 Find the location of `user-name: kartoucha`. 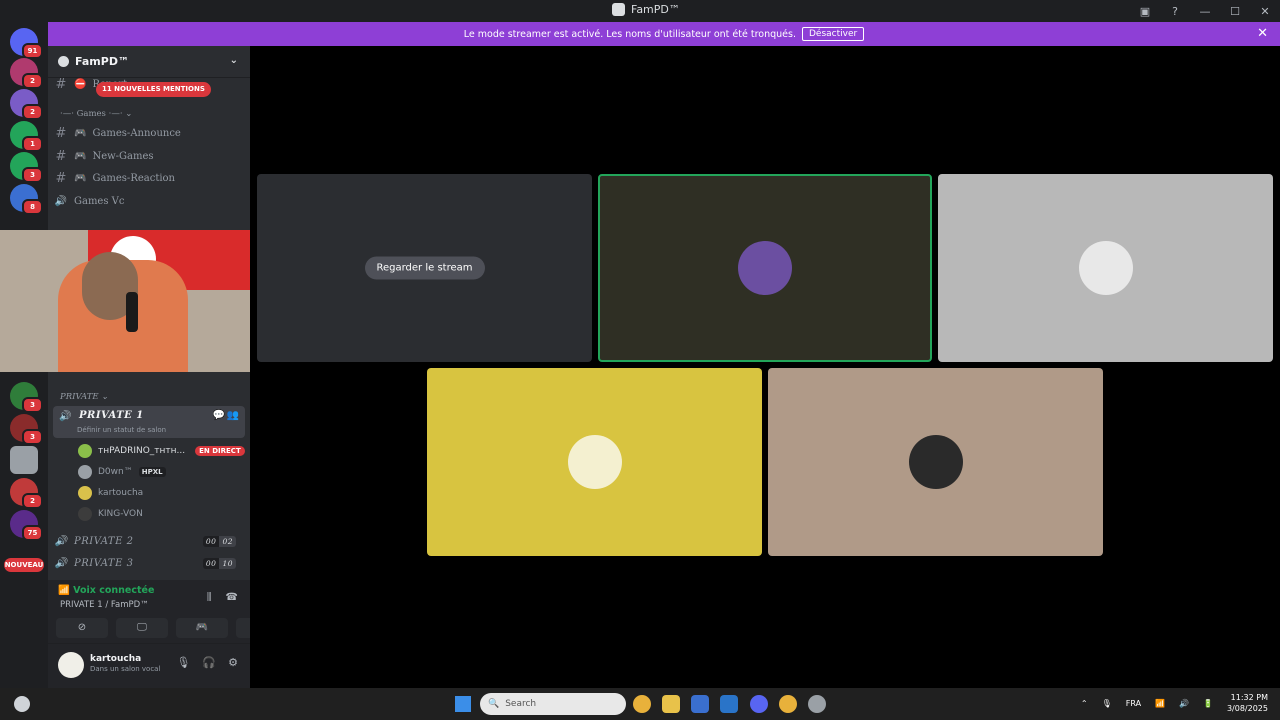

user-name: kartoucha is located at coordinates (115, 659).